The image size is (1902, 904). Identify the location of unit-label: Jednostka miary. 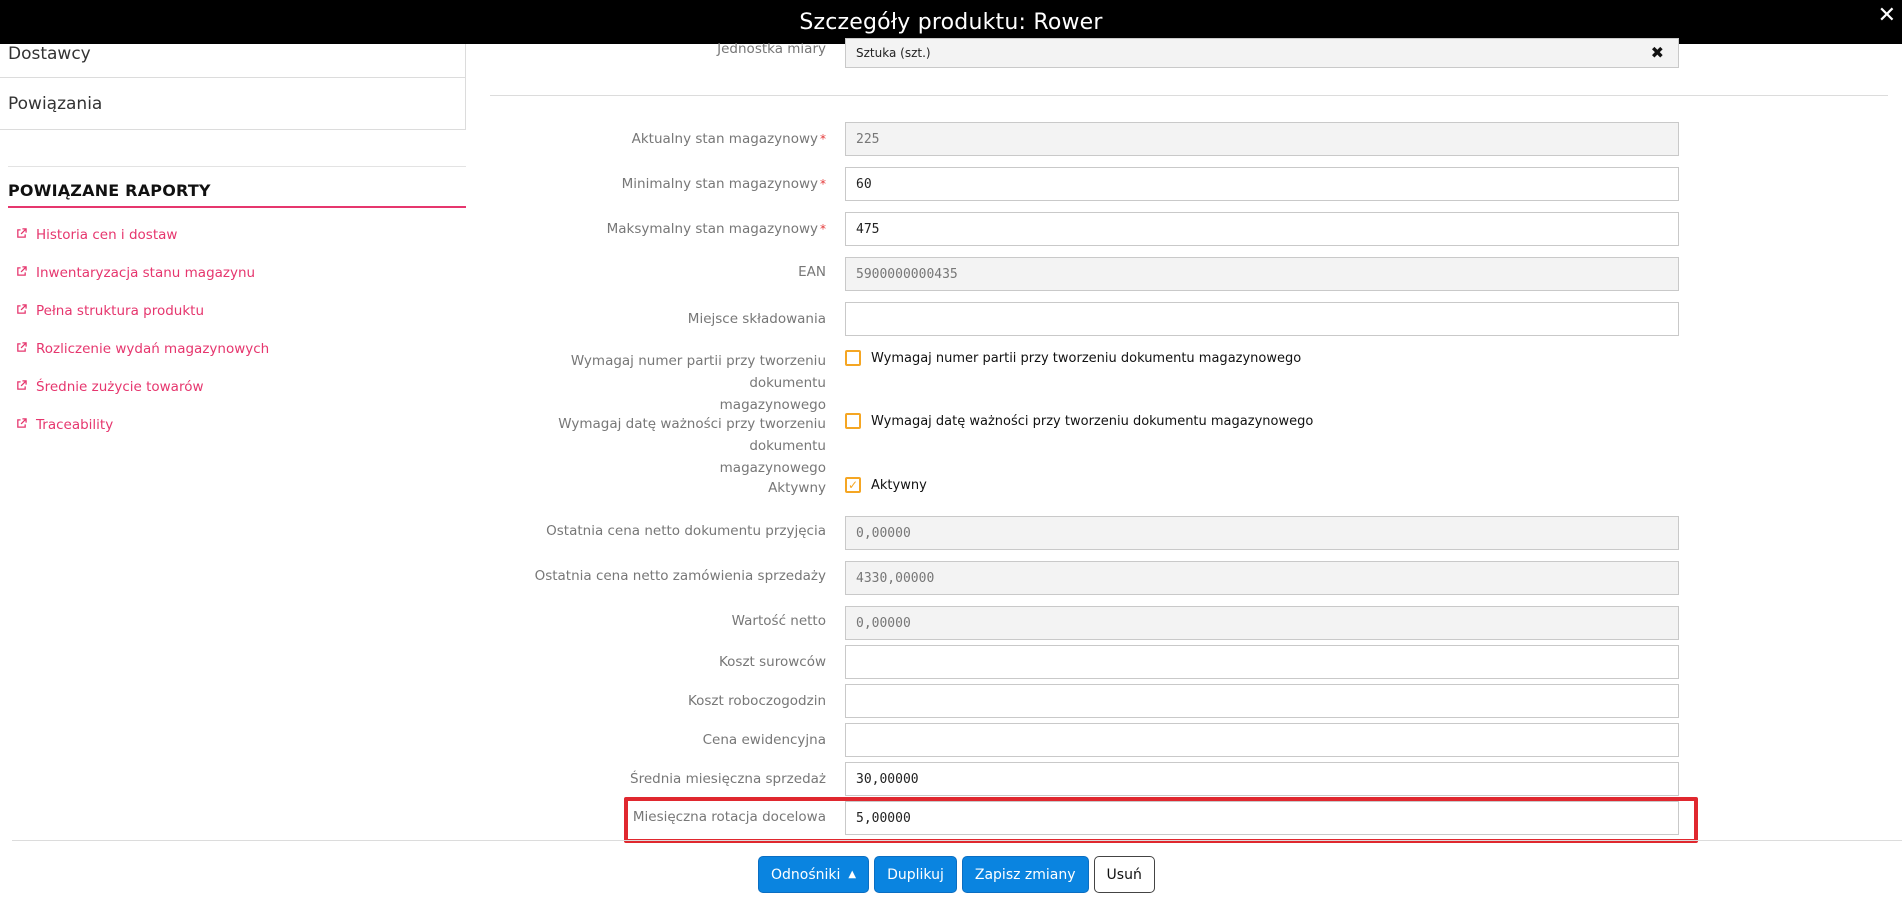
(771, 49).